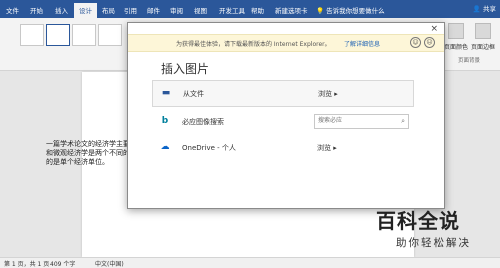 This screenshot has height=268, width=500. What do you see at coordinates (415, 42) in the screenshot?
I see `smile-feedback-icon: ☺` at bounding box center [415, 42].